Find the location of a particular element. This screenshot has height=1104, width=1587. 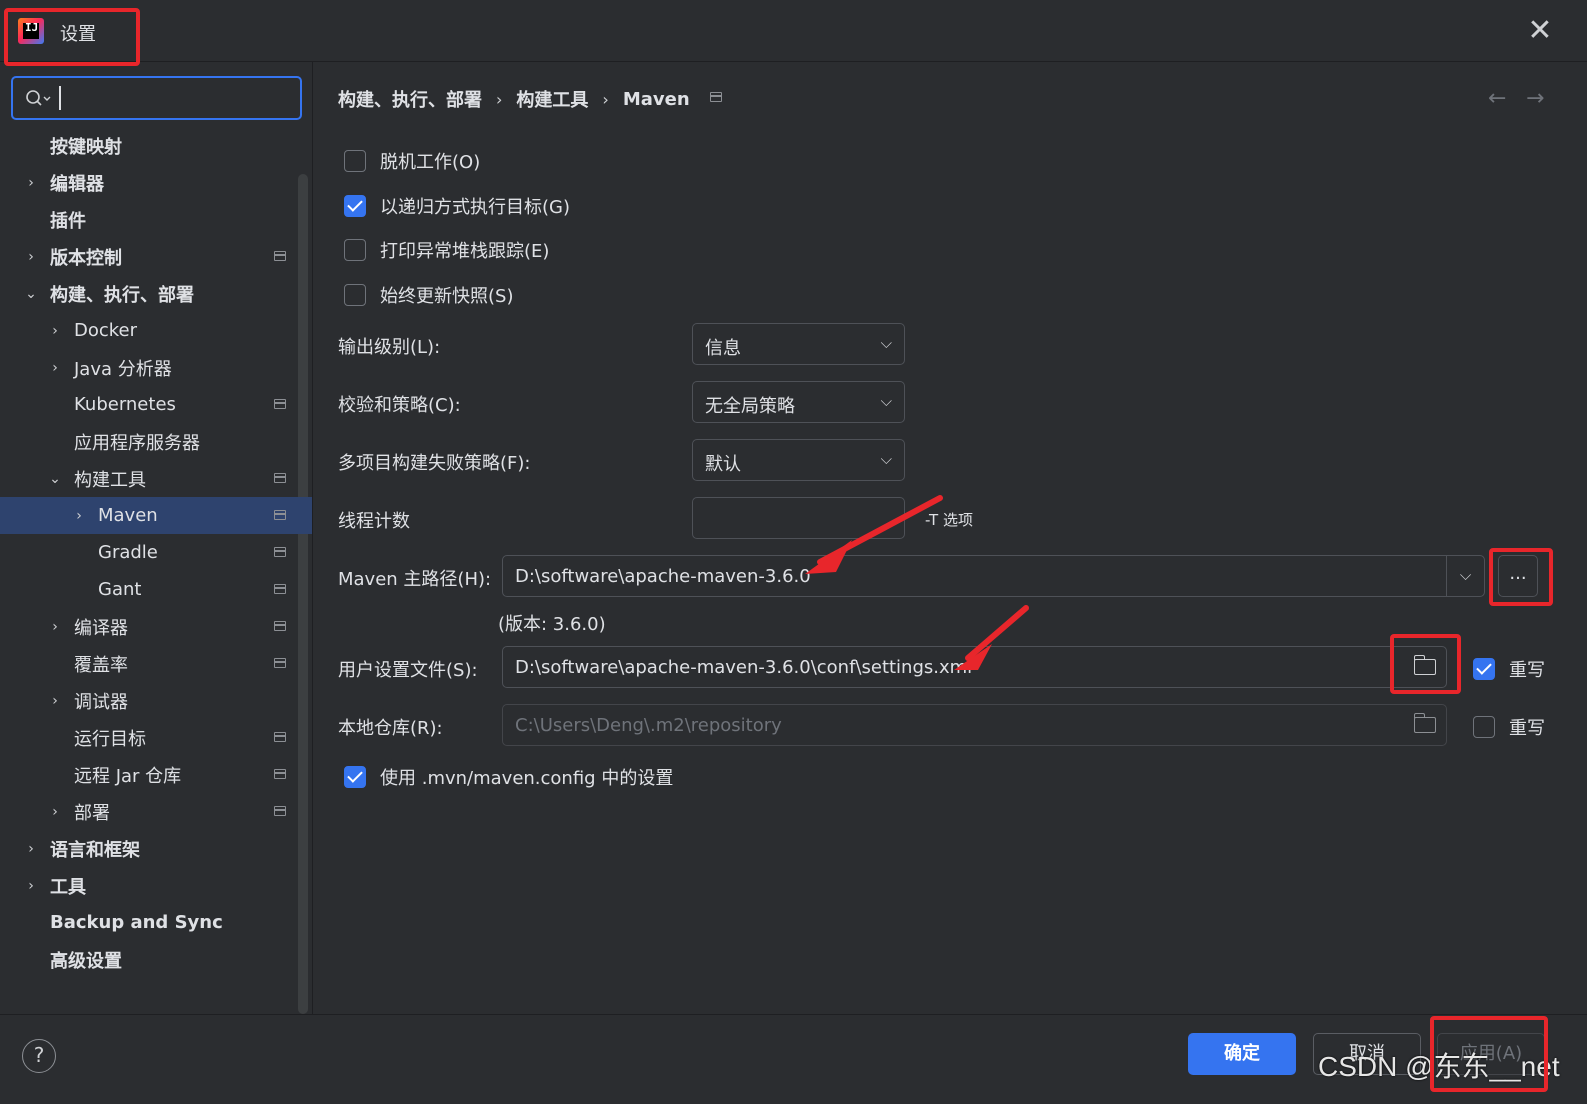

breadcrumb: 构建、执行、部署 › 构建工具 › Maven is located at coordinates (514, 99).